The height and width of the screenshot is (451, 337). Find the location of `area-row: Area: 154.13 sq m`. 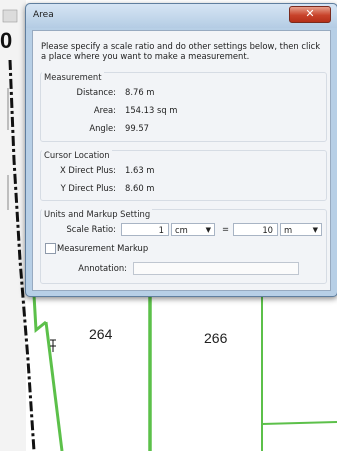

area-row: Area: 154.13 sq m is located at coordinates (183, 111).